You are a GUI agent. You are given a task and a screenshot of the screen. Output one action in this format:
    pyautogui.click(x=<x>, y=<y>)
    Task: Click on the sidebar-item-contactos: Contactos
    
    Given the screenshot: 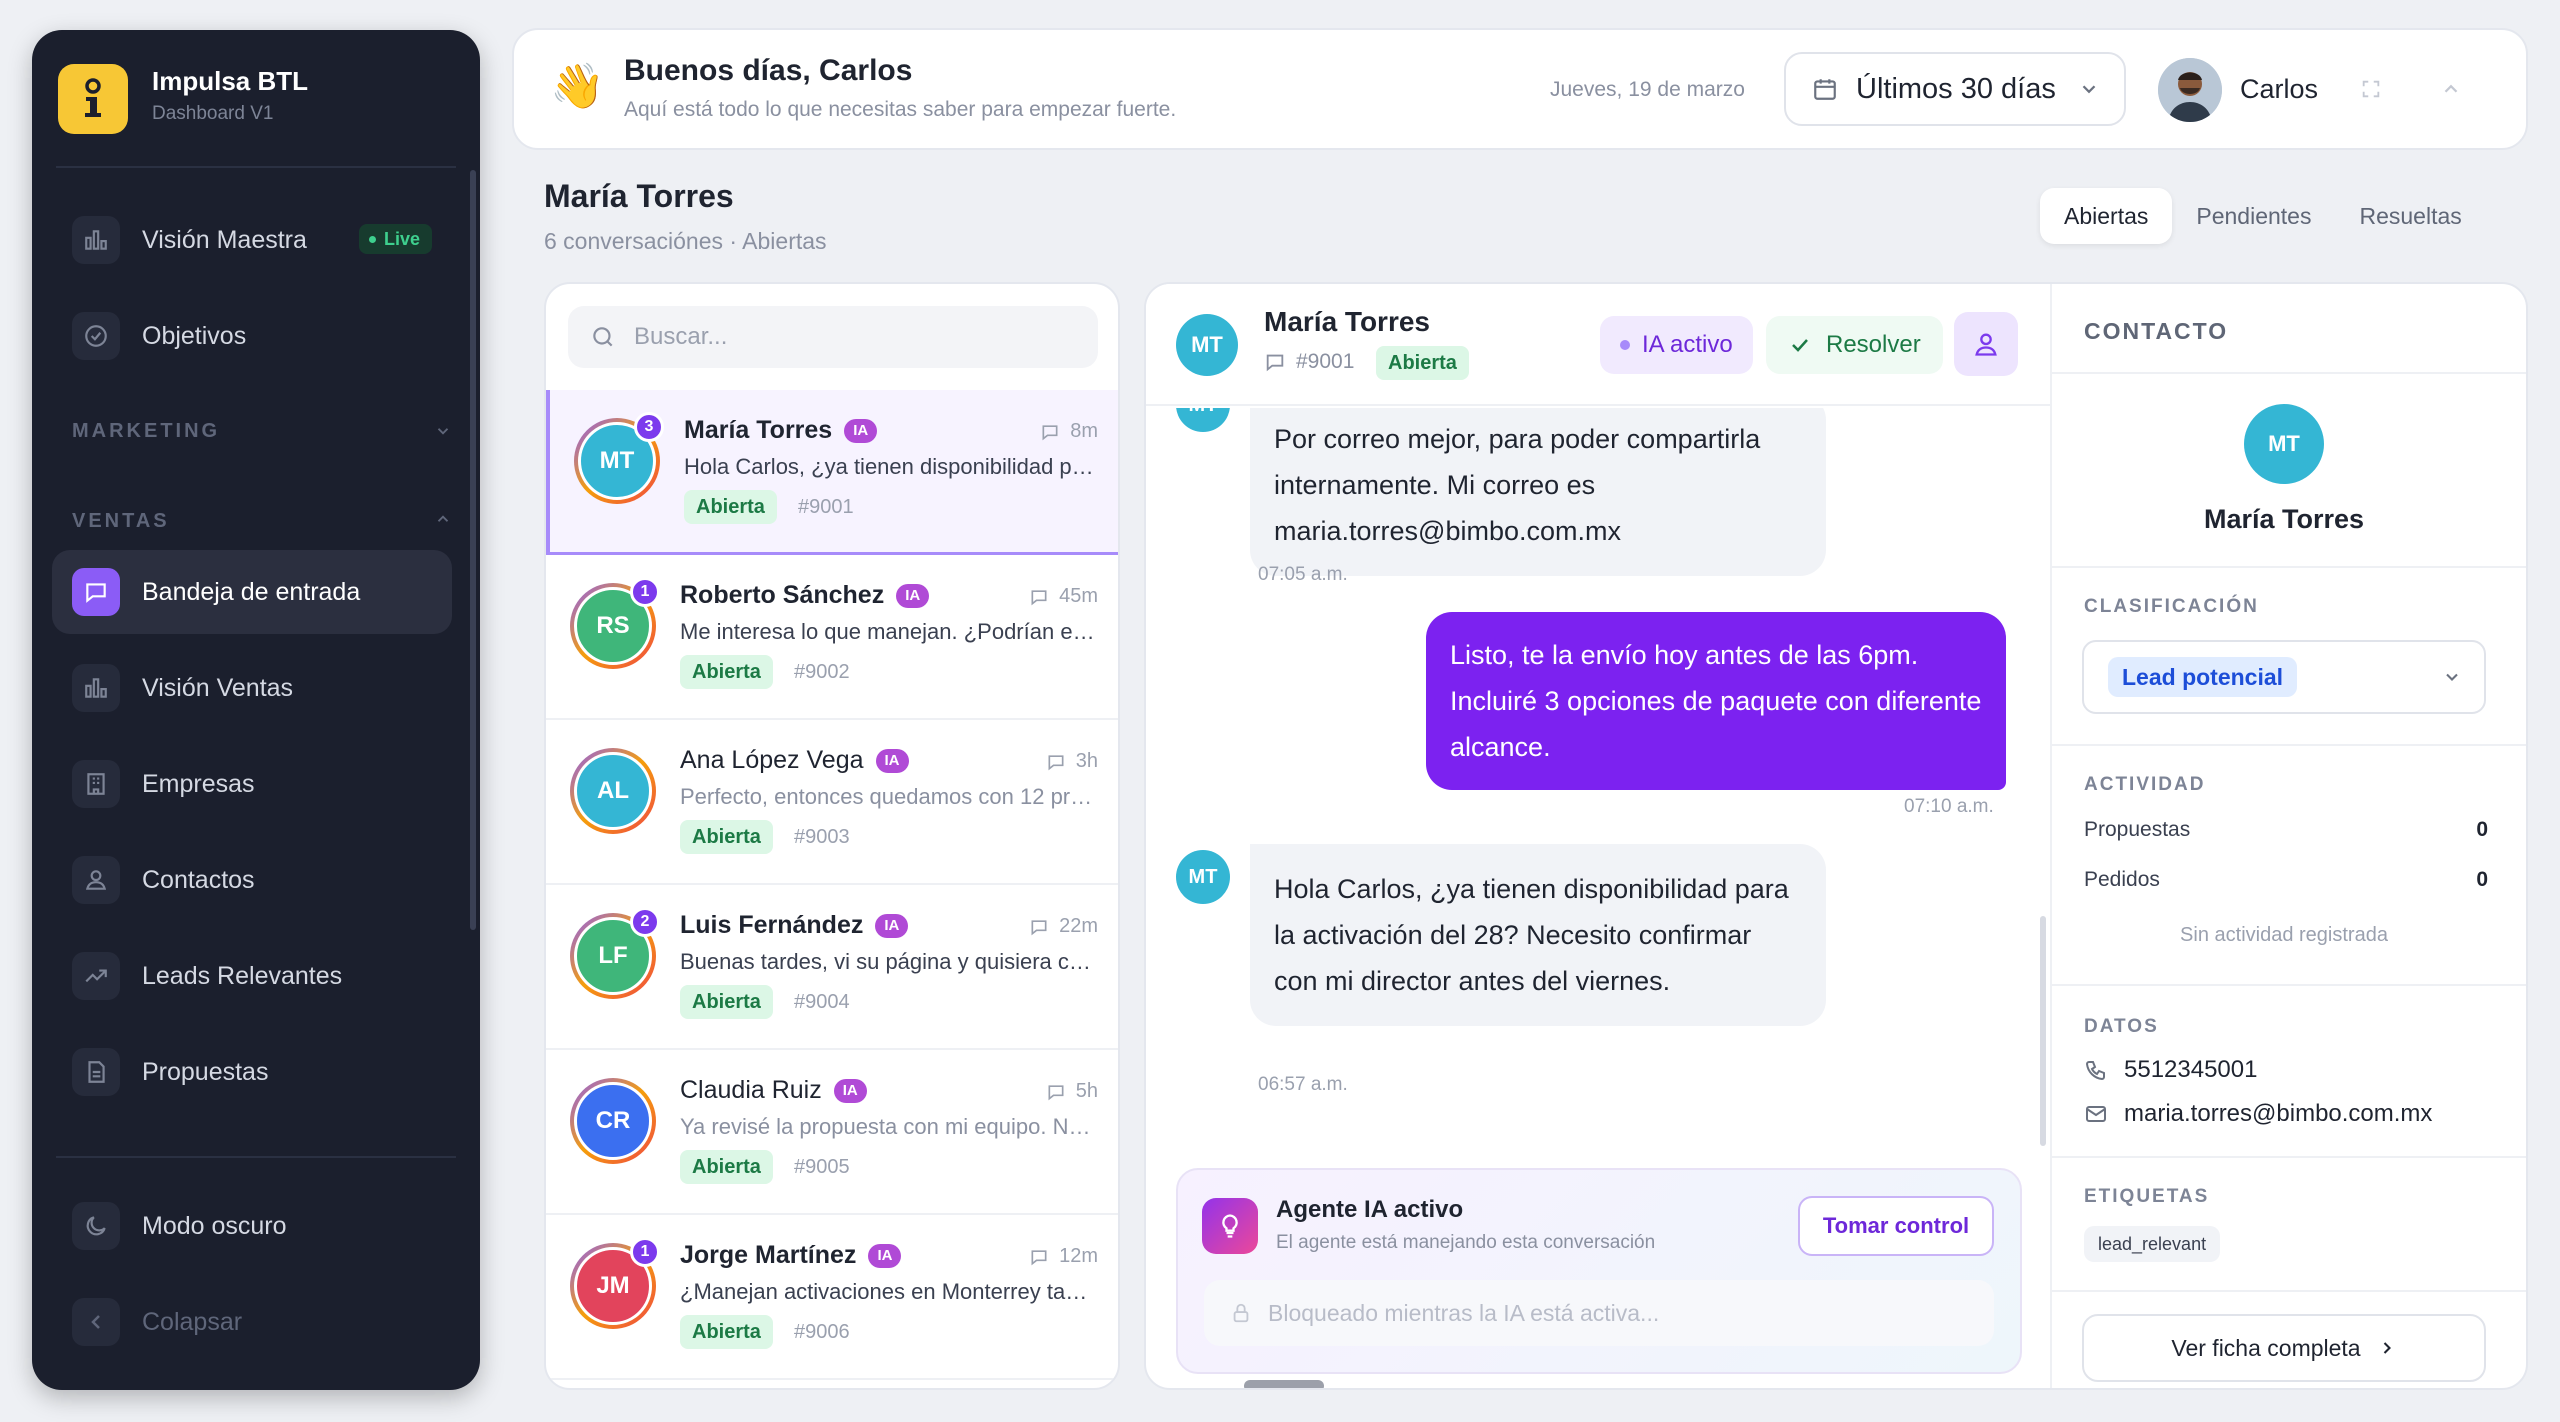 What is the action you would take?
    pyautogui.click(x=252, y=880)
    